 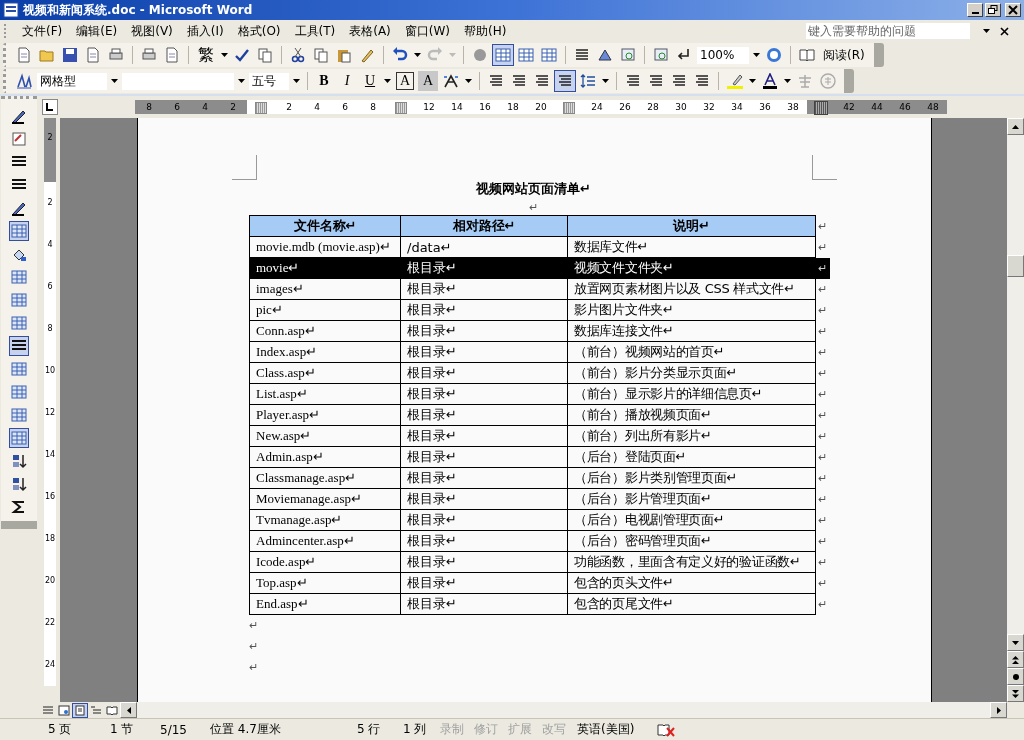 What do you see at coordinates (844, 55) in the screenshot?
I see `read-button: 阅读(R)` at bounding box center [844, 55].